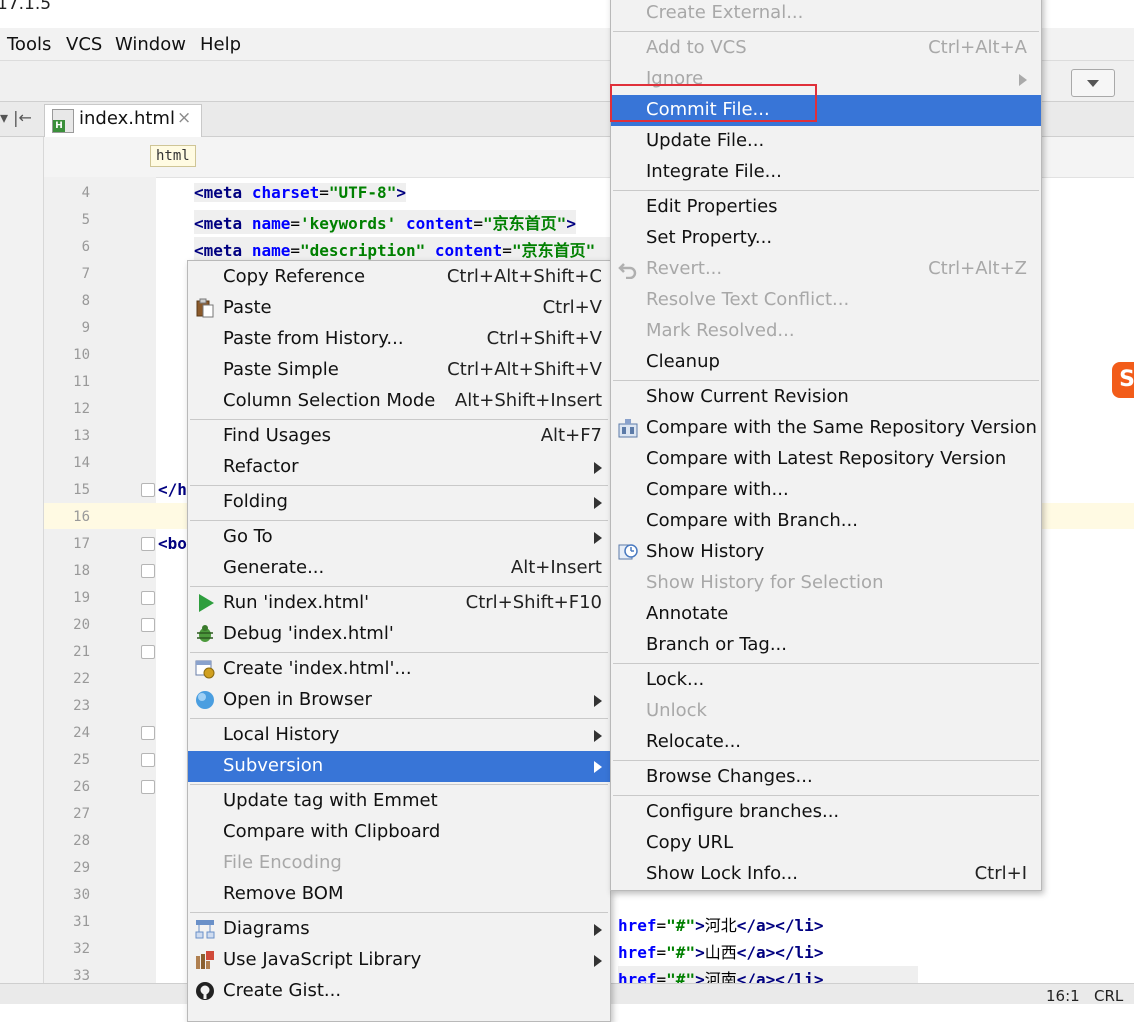  Describe the element at coordinates (399, 401) in the screenshot. I see `menu-item-column-selection-mode: Column Selection Mode Alt+Shift+Insert` at that location.